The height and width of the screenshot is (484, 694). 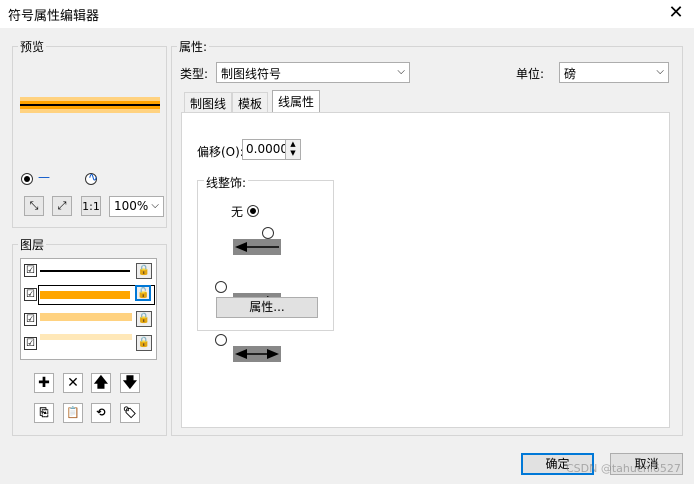 I want to click on layer-3-lock-icon: 🔒, so click(x=144, y=319).